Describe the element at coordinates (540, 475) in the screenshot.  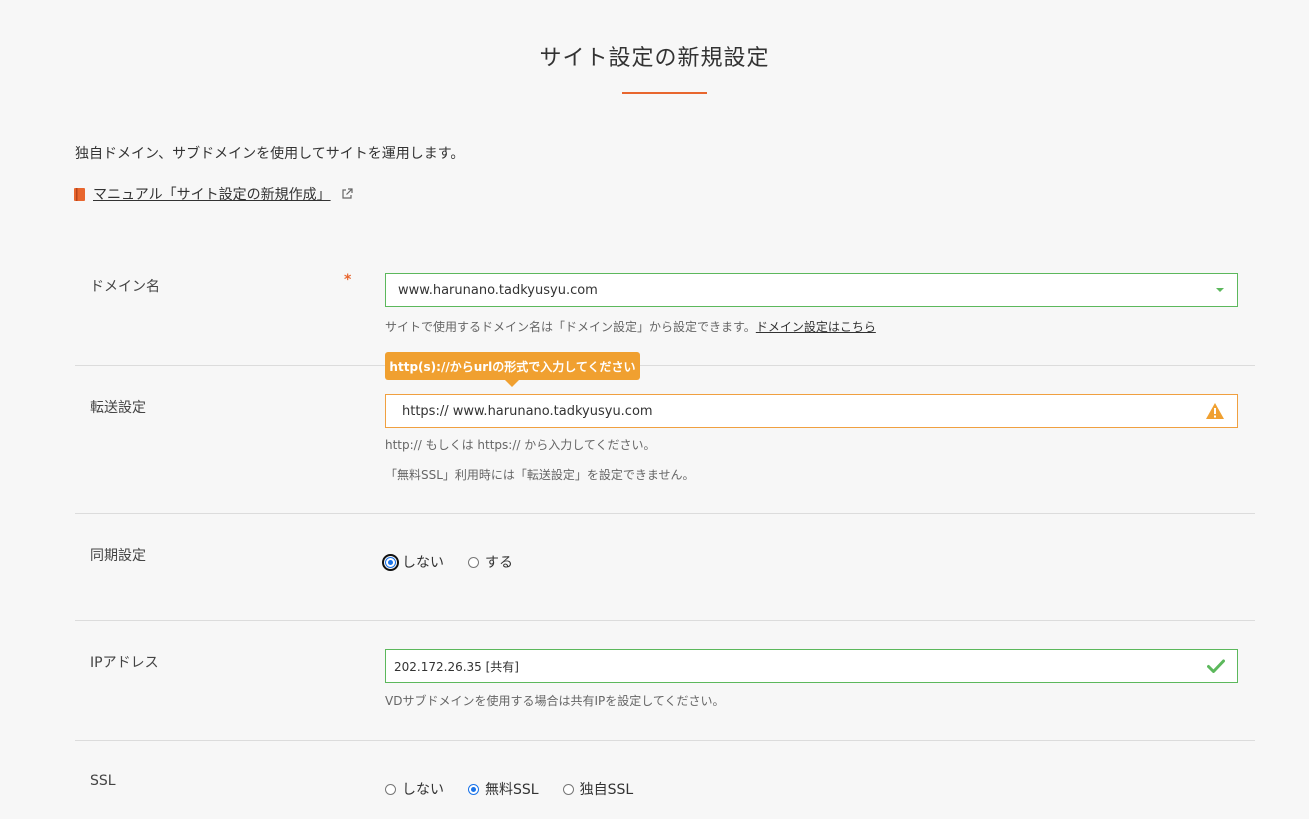
I see `forward-help-2: 「無料SSL」利用時には「転送設定」を設定できません。` at that location.